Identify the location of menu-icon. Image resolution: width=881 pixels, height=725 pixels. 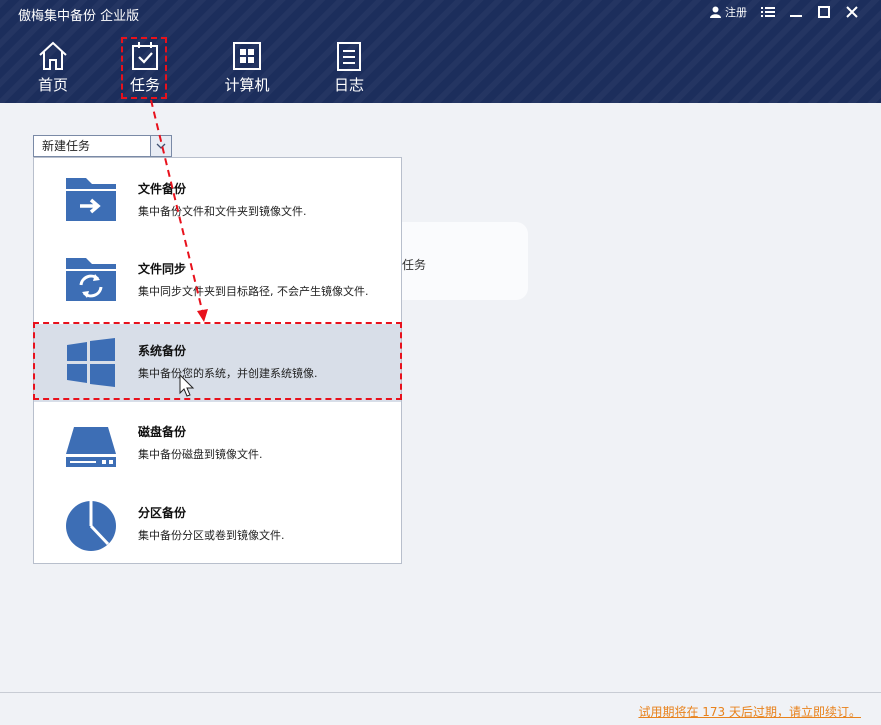
(768, 12).